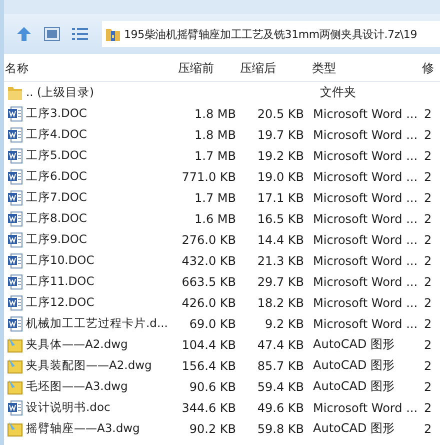 This screenshot has height=445, width=440. I want to click on size-after: 59.8 KB, so click(280, 429).